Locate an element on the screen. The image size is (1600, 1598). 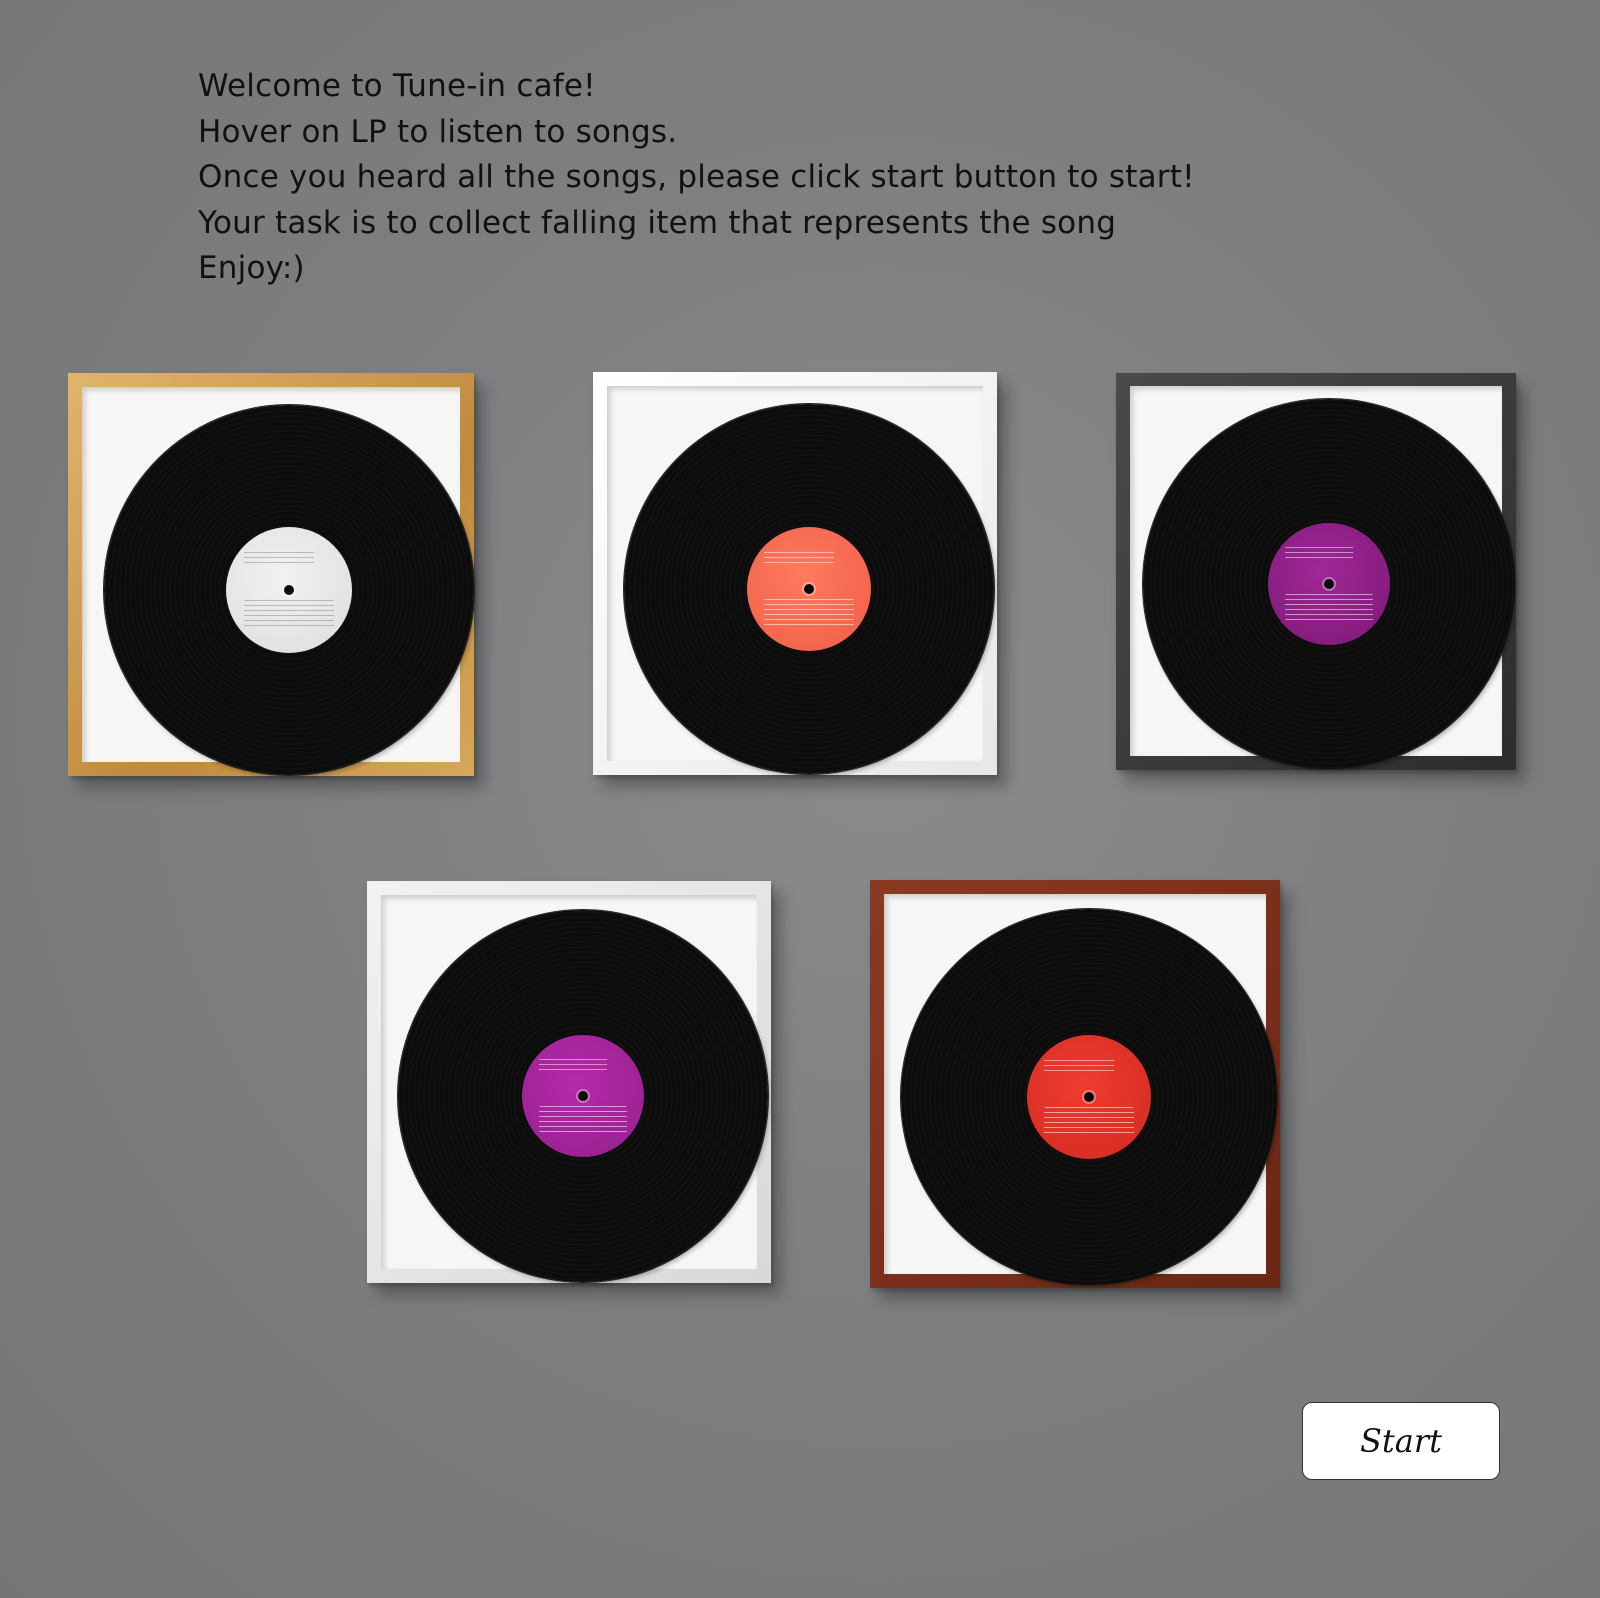
instruction-line-hover: Hover on LP to listen to songs. is located at coordinates (438, 131).